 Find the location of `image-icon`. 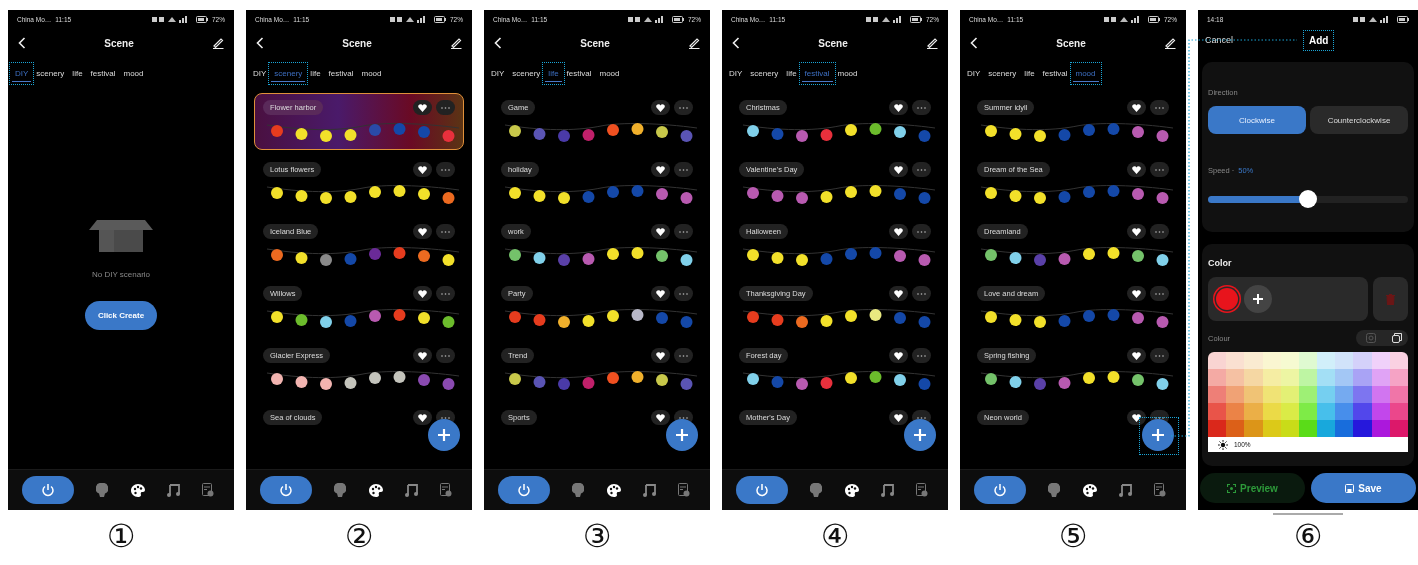

image-icon is located at coordinates (1371, 338).